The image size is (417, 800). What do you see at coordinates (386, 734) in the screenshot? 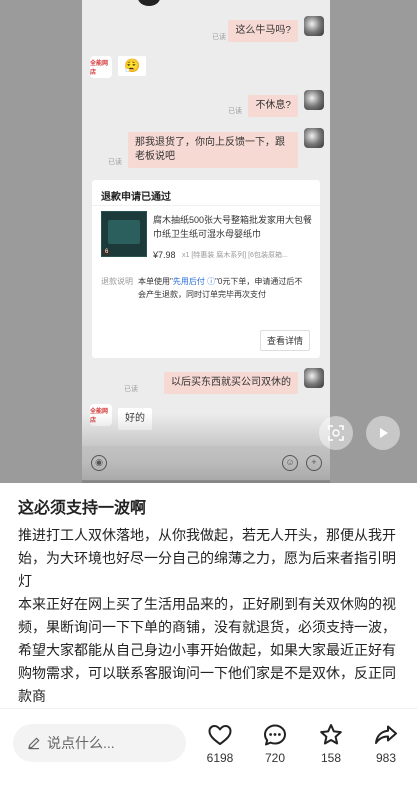
I see `share-icon` at bounding box center [386, 734].